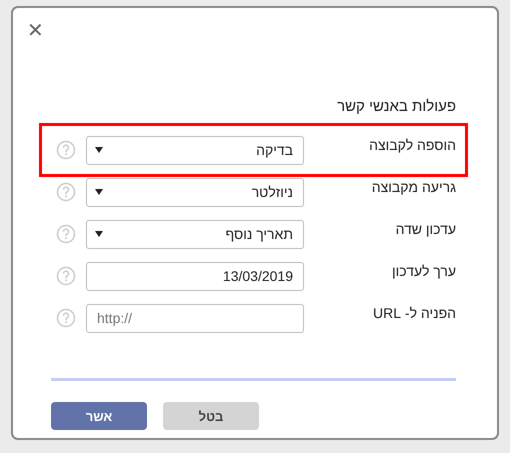 The width and height of the screenshot is (510, 453). What do you see at coordinates (195, 234) in the screenshot?
I see `dropdown: תאריך נוסף` at bounding box center [195, 234].